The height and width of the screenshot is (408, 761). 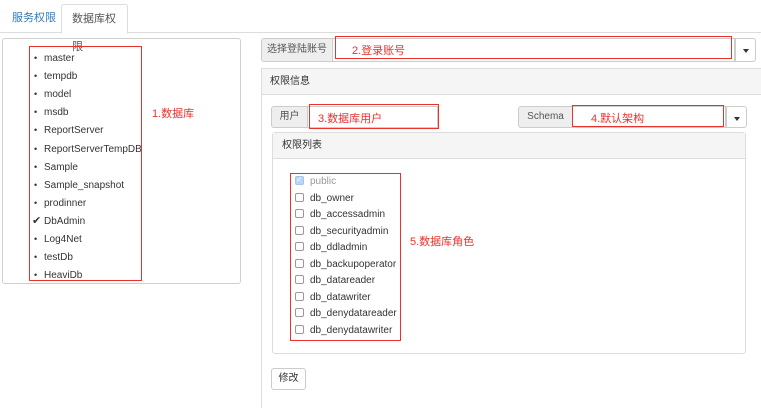 I want to click on schema-label: Schema, so click(x=545, y=117).